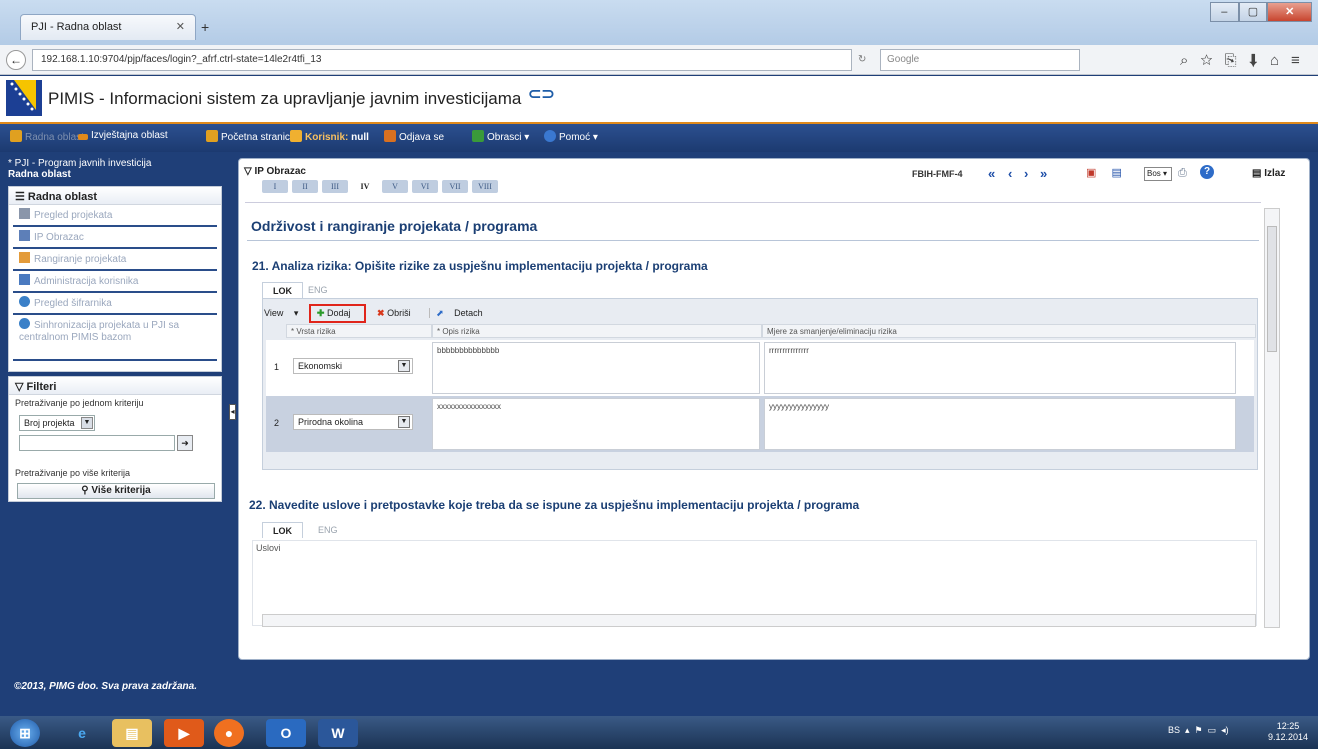 The height and width of the screenshot is (749, 1318). I want to click on delete-button: ✖ Obriši, so click(398, 313).